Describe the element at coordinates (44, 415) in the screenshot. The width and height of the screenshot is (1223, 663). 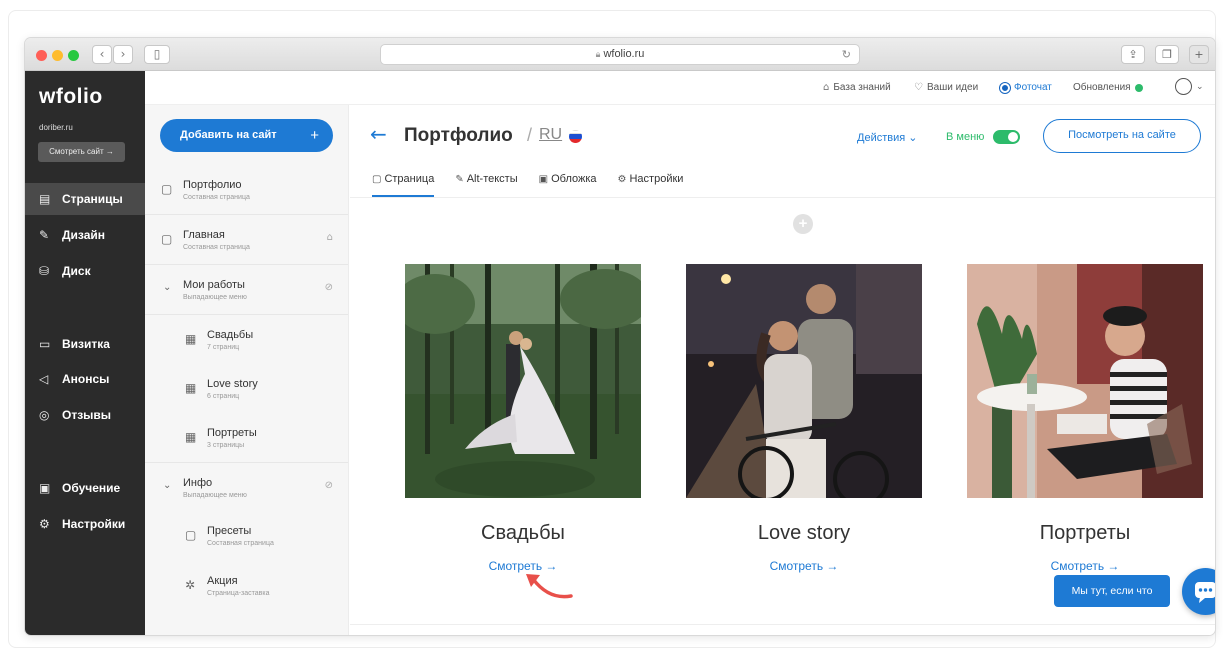
I see `chat-icon: ◎` at that location.